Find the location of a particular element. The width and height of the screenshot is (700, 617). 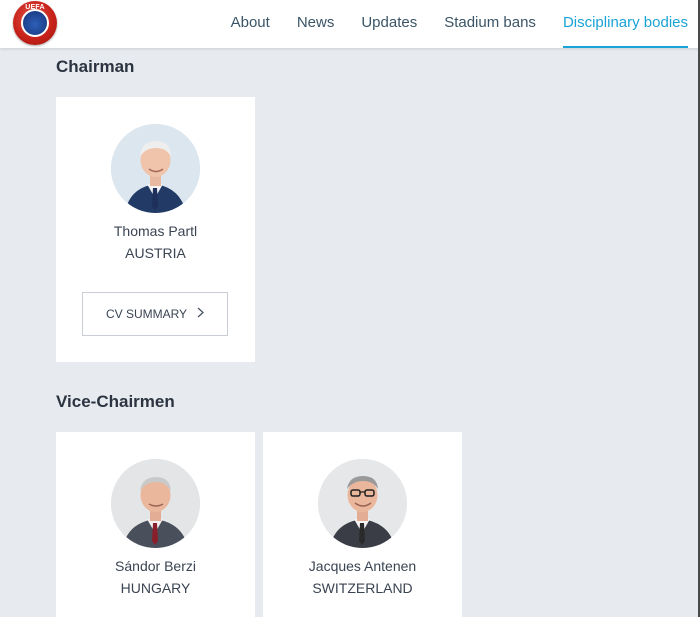

nav-item-updates: Updates is located at coordinates (389, 24).